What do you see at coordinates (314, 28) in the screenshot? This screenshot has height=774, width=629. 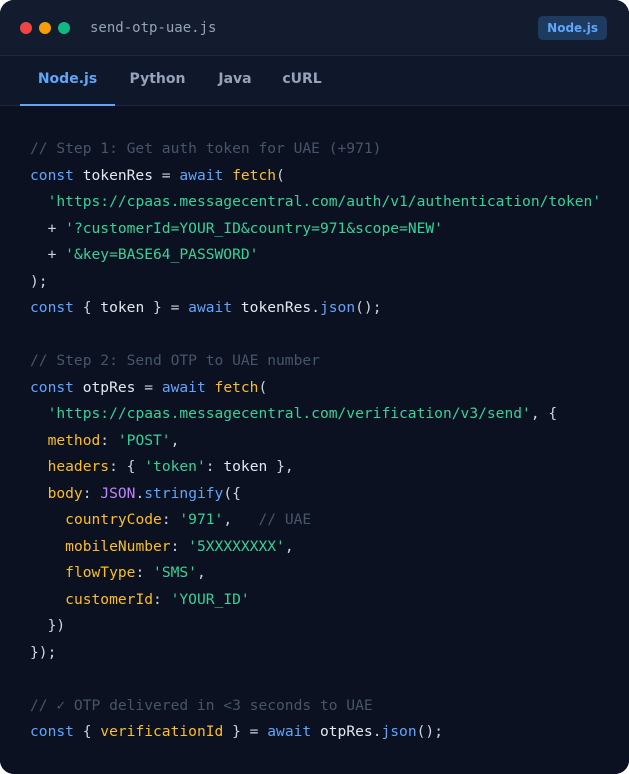 I see `title-bar: send-otp-uae.js Node.js` at bounding box center [314, 28].